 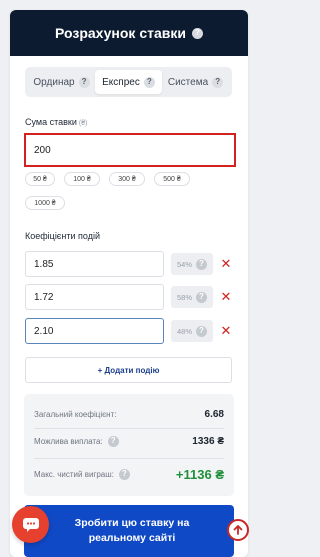 I want to click on bet-type-tabs: Ординар ? Експрес ? Система ?, so click(x=128, y=82).